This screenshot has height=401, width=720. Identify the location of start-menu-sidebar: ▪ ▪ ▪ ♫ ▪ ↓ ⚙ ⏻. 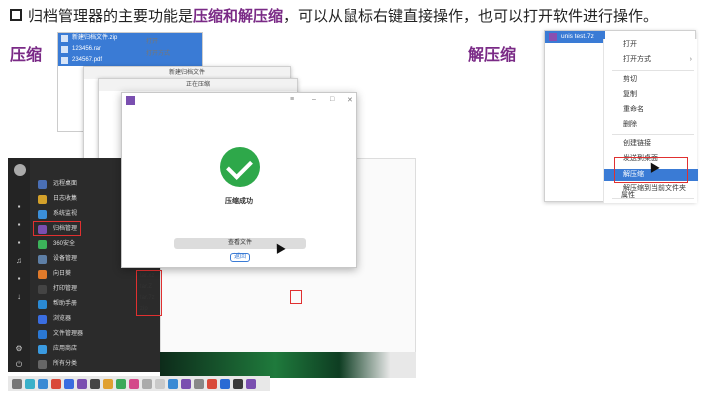
(19, 265).